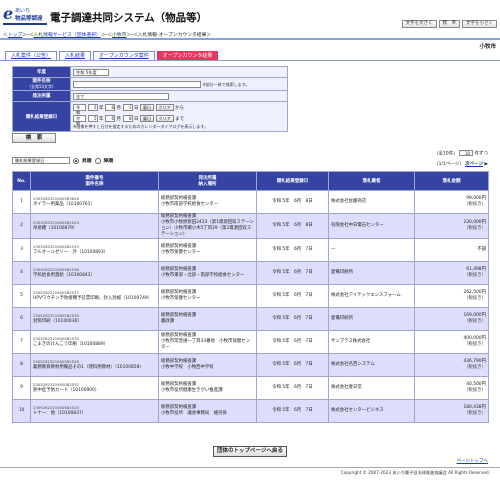 The width and height of the screenshot is (500, 482). I want to click on from-calendar-button: 暦日, so click(147, 107).